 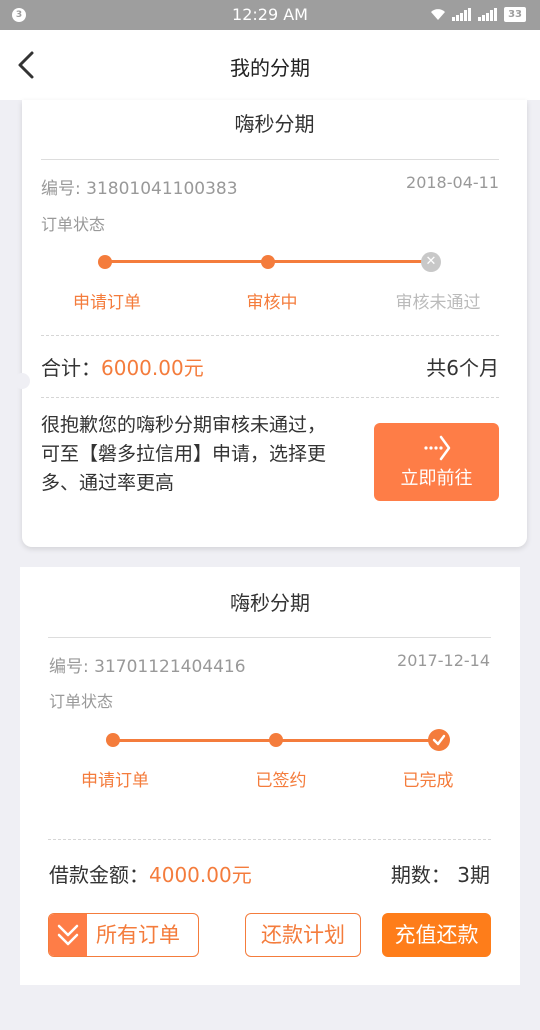 I want to click on page-title: 我的分期, so click(x=270, y=68).